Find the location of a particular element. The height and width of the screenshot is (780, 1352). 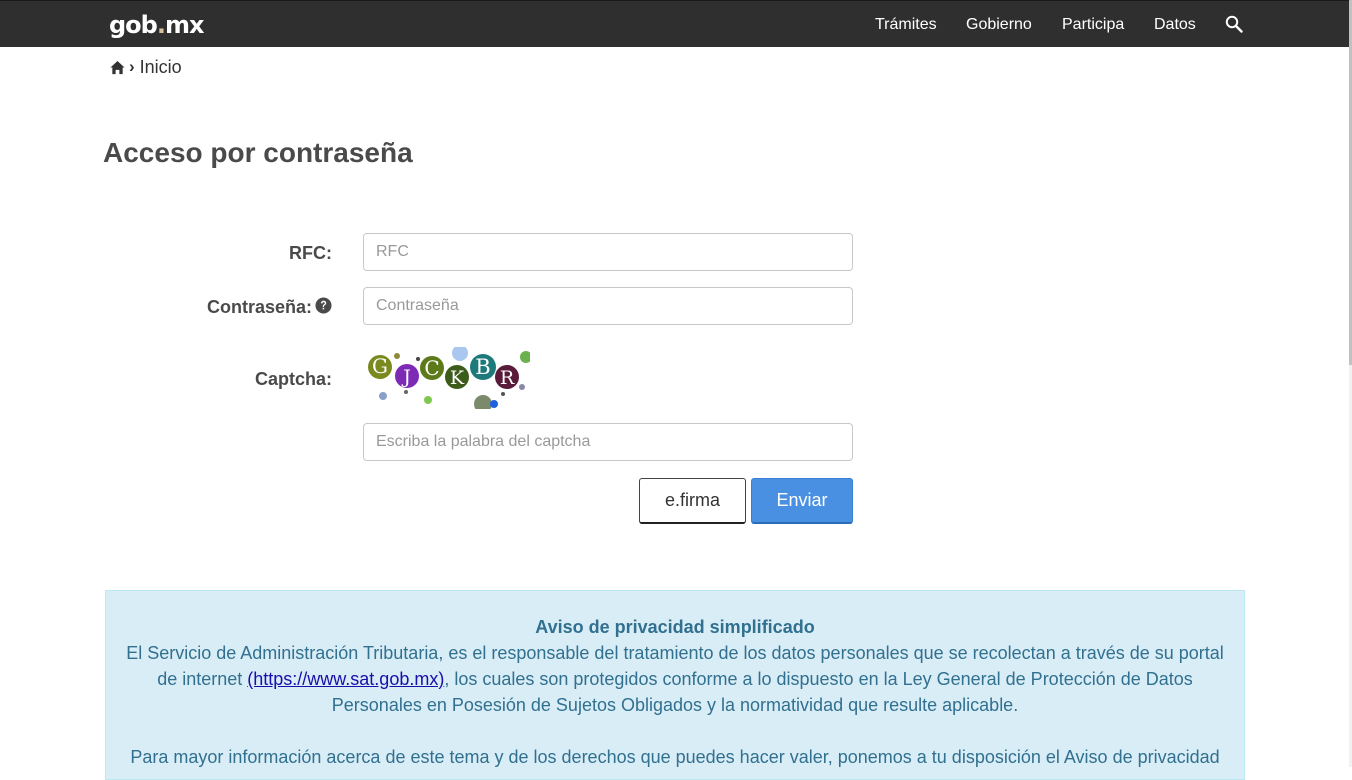

logo-suffix-text: mx is located at coordinates (184, 25).